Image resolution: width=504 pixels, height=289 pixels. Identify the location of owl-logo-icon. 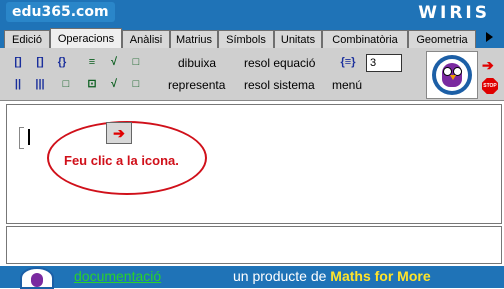
(452, 75).